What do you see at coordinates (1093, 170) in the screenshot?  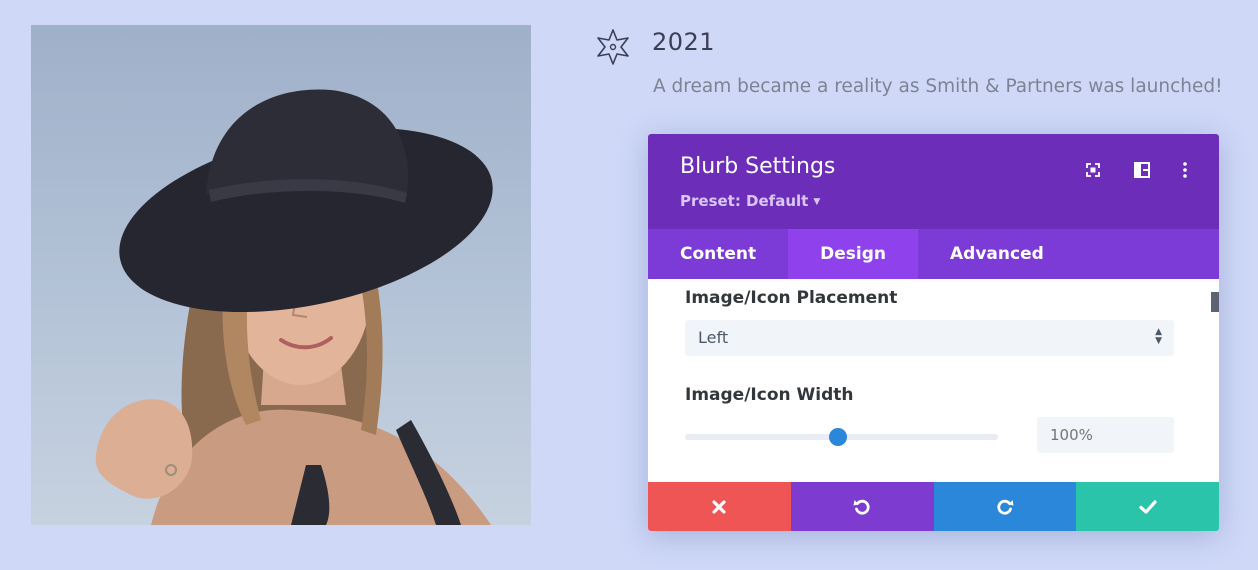 I see `expand-icon` at bounding box center [1093, 170].